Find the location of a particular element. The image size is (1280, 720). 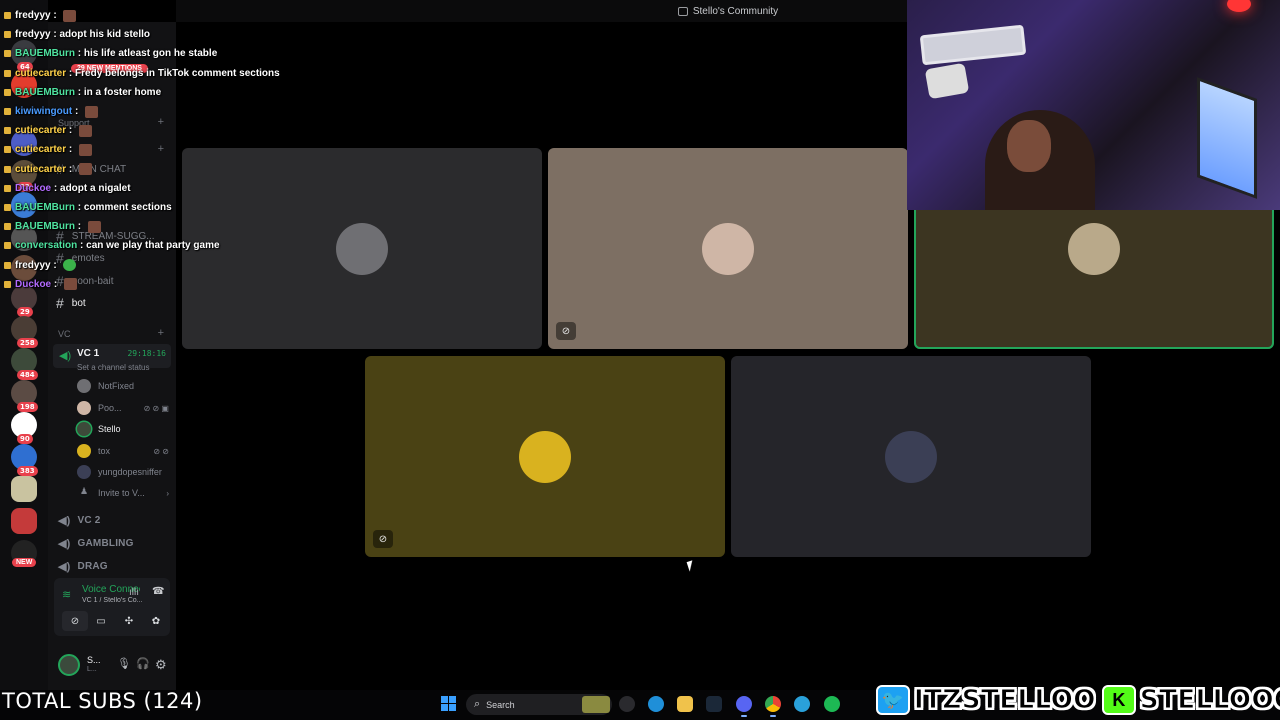

chat-text: adopt his kid stello is located at coordinates (105, 35).